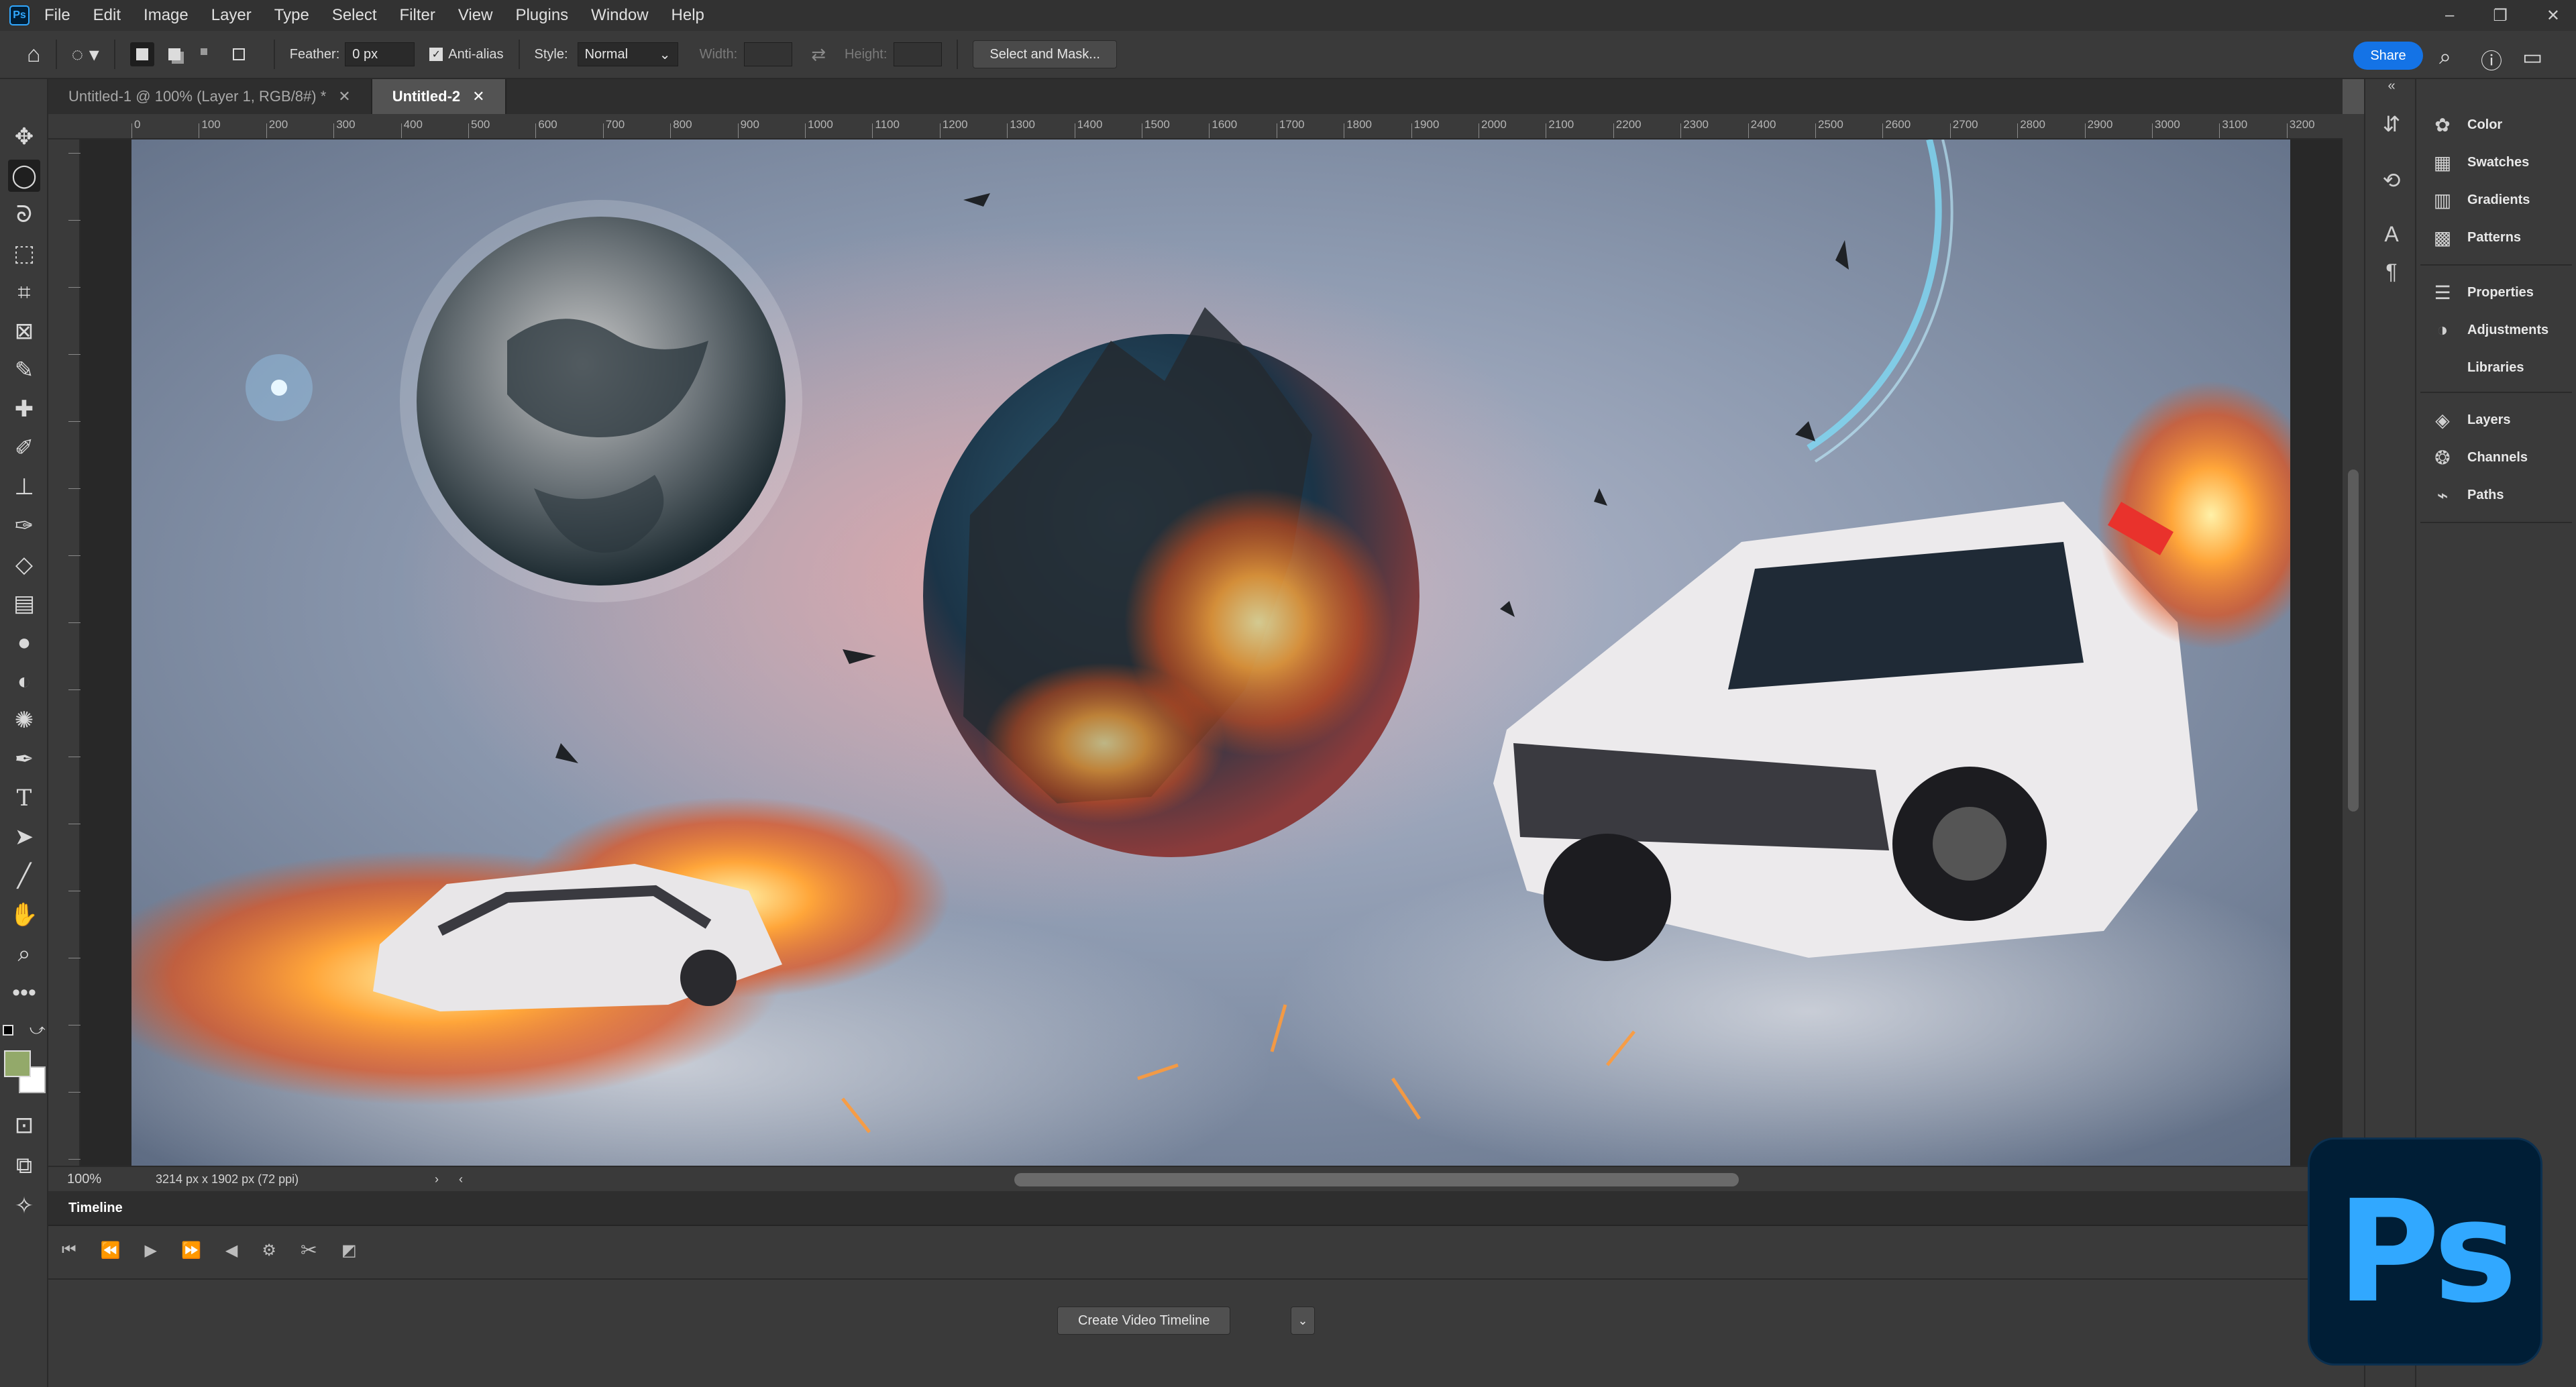  I want to click on panel-paths: ⌁ Paths, so click(2467, 495).